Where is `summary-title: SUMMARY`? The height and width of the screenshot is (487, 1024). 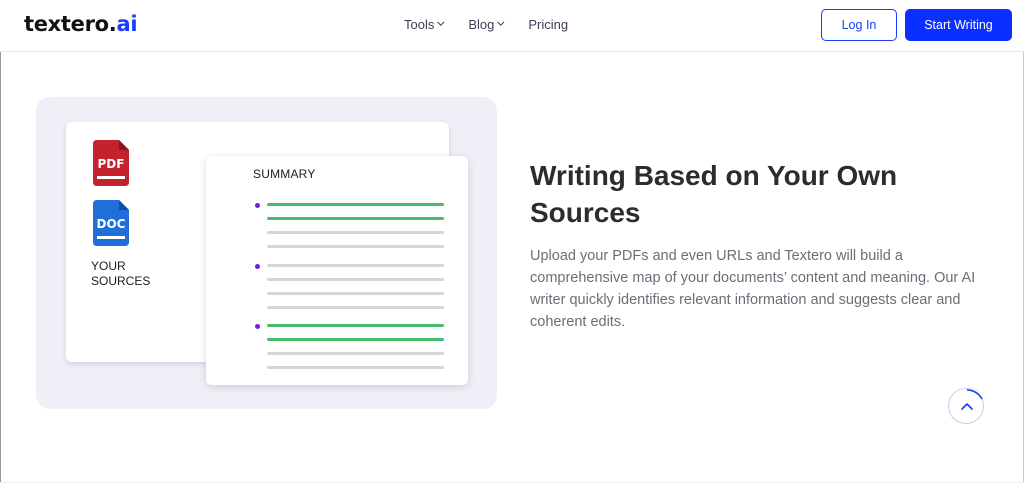 summary-title: SUMMARY is located at coordinates (284, 174).